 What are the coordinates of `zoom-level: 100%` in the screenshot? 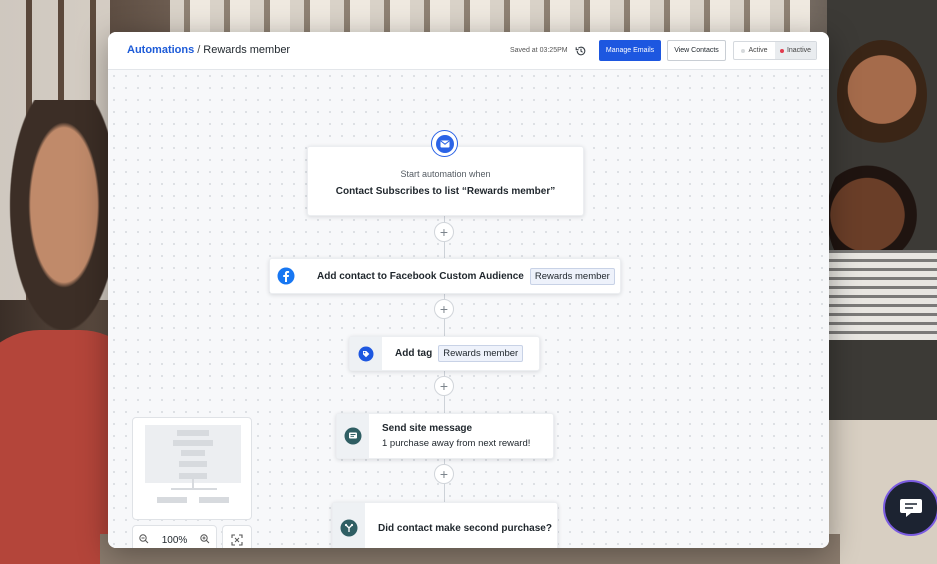 It's located at (174, 540).